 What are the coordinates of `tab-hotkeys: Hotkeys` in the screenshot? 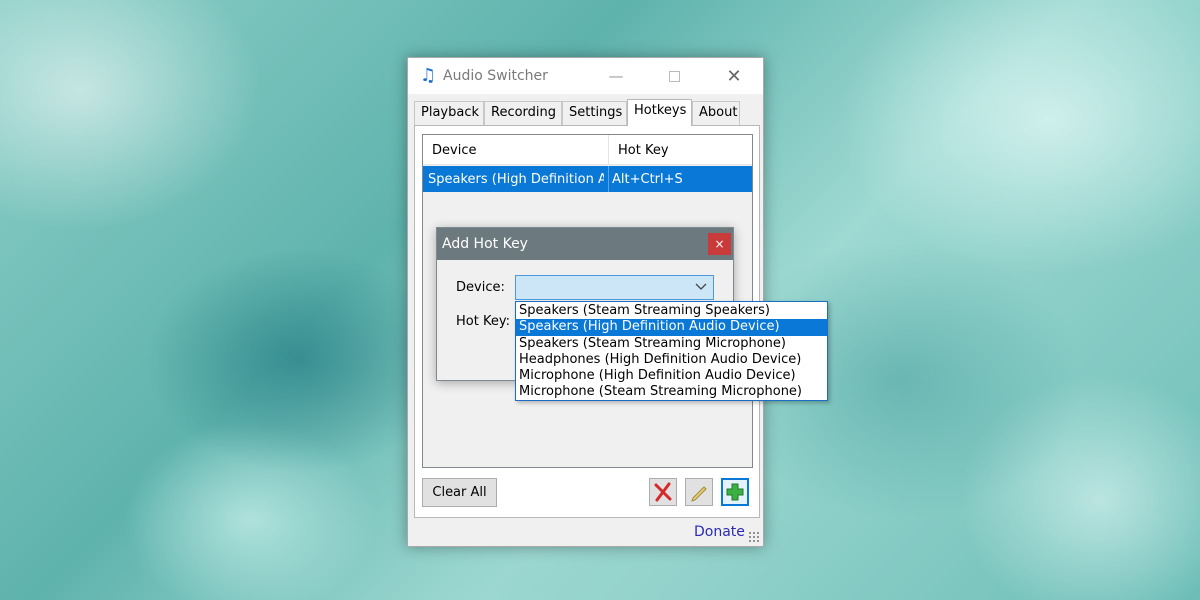 It's located at (659, 112).